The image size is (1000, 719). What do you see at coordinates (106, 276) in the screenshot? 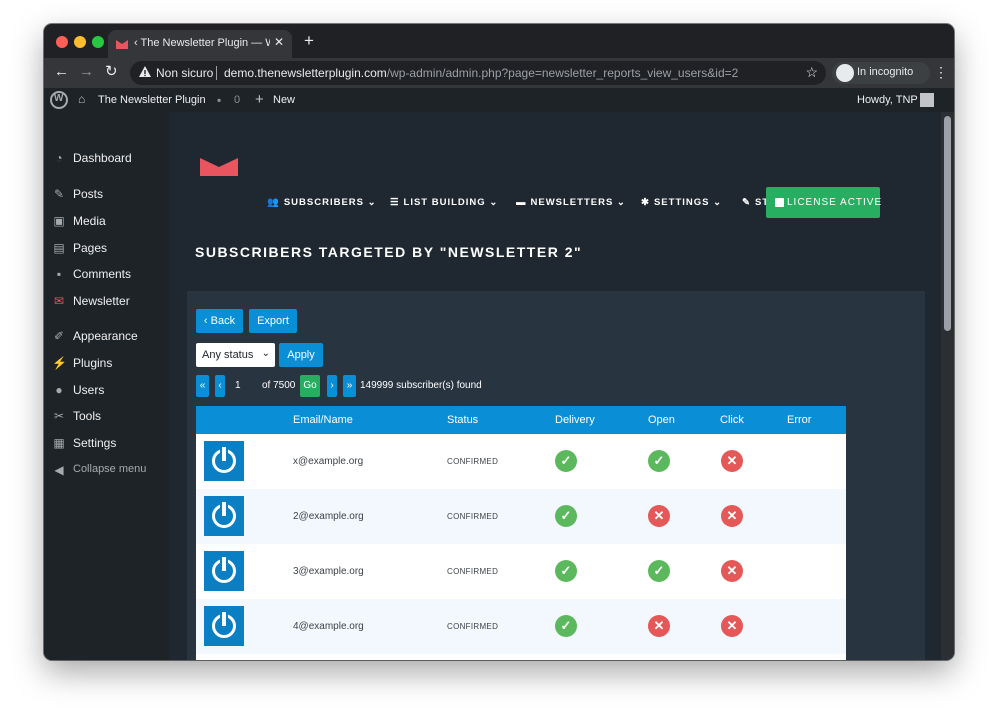
I see `sidebar-item-comments: ▪ Comments` at bounding box center [106, 276].